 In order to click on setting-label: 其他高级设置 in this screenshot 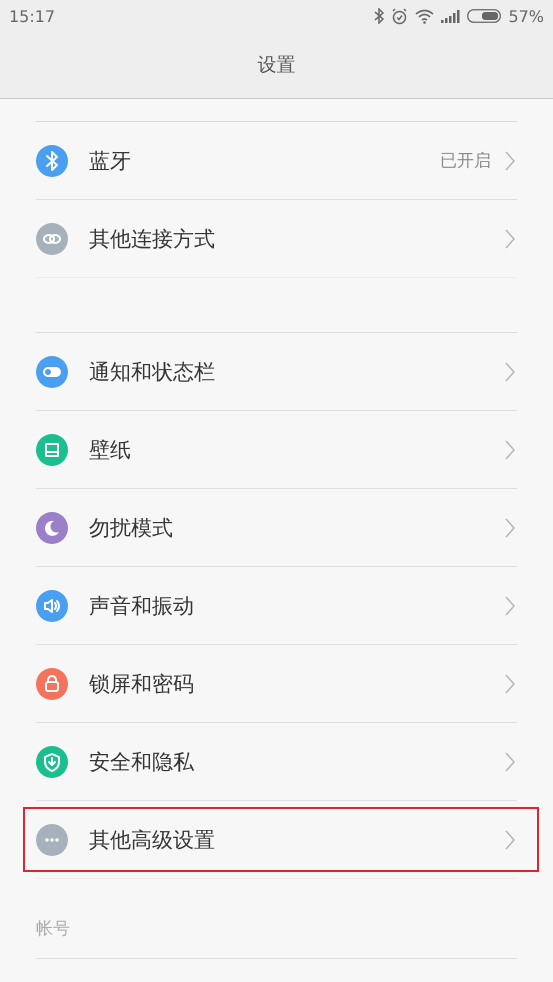, I will do `click(297, 840)`.